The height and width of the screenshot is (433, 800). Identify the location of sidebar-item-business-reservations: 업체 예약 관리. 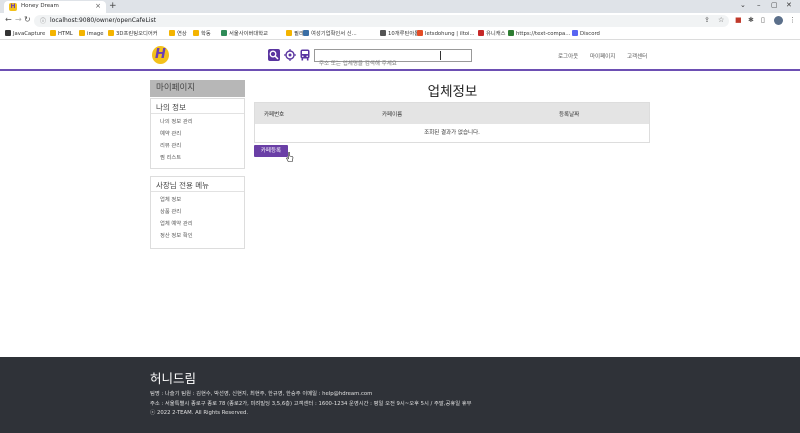
(197, 224).